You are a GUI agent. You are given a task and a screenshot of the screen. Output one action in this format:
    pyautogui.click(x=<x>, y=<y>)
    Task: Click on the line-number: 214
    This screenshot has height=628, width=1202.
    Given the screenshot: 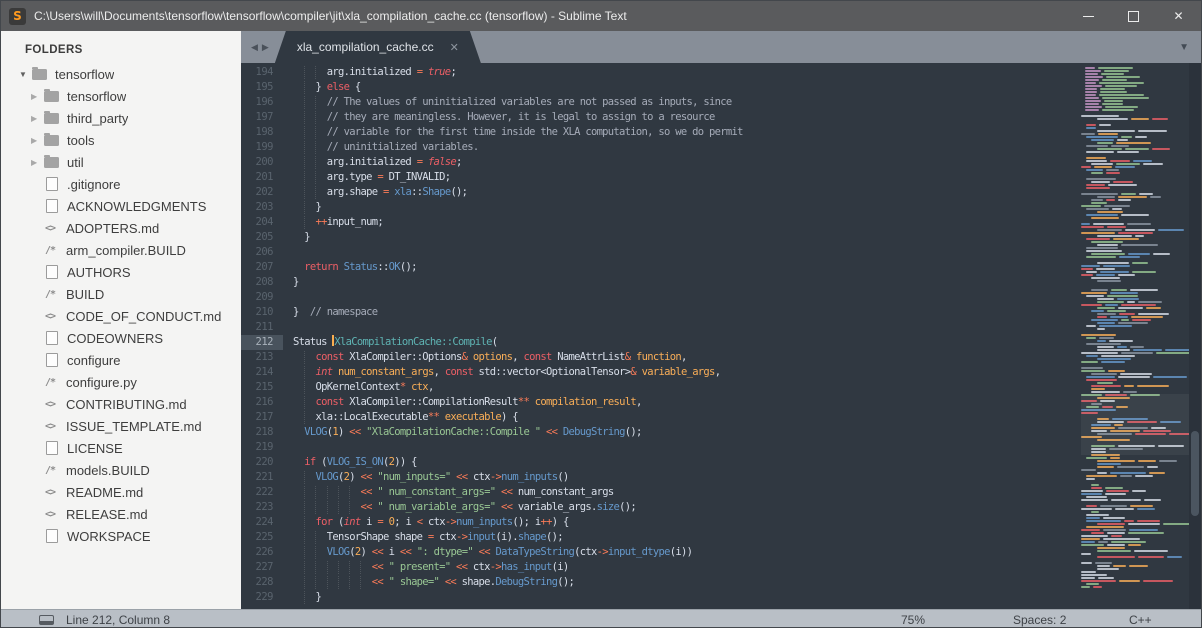 What is the action you would take?
    pyautogui.click(x=264, y=372)
    